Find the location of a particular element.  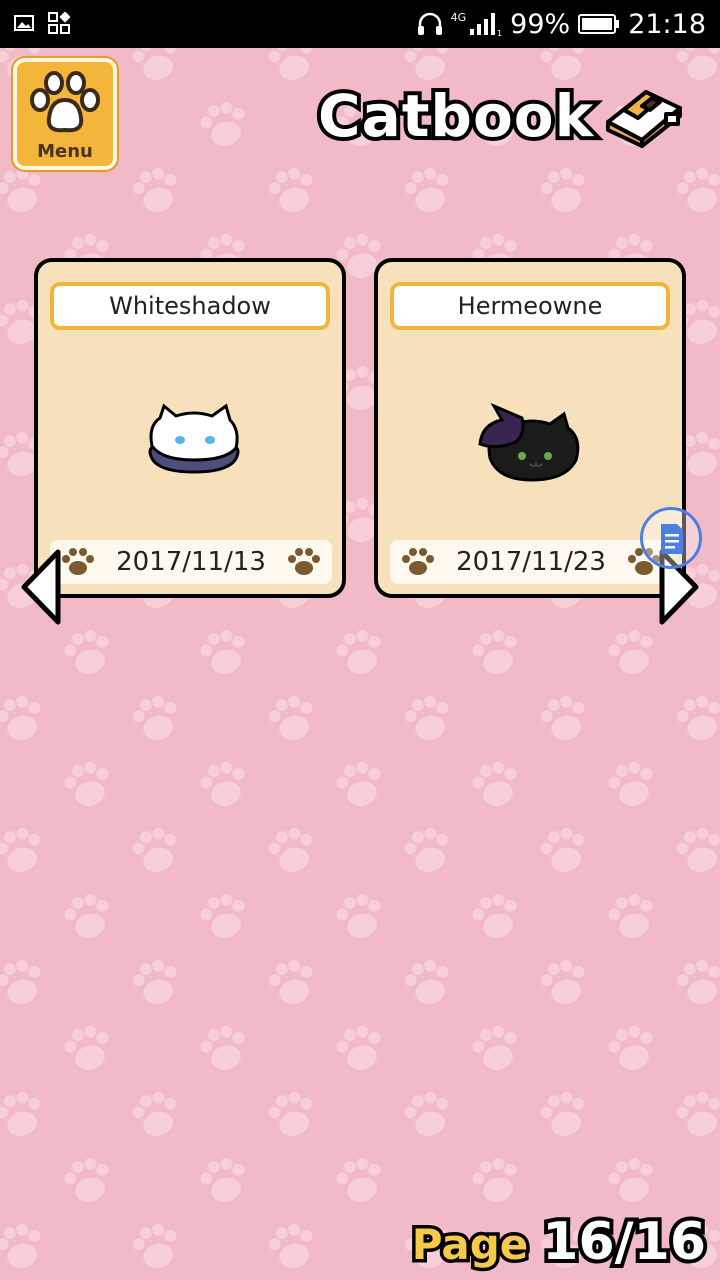

clock: 21:18 is located at coordinates (667, 24).